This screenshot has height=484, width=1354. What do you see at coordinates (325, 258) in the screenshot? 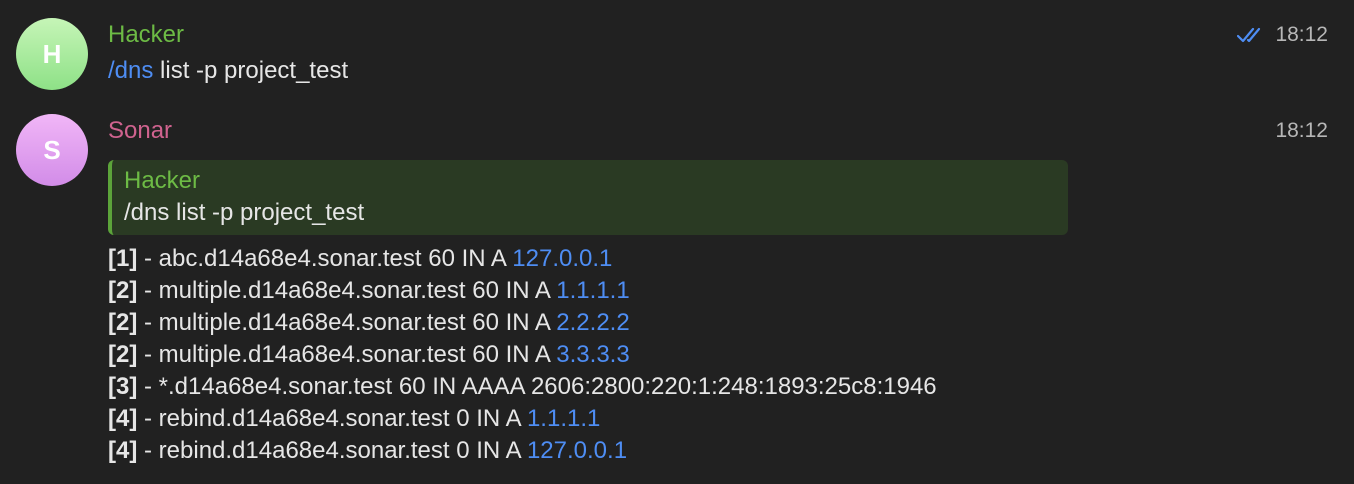
I see `record-text: - abc.d14a68e4.sonar.test 60 IN A` at bounding box center [325, 258].